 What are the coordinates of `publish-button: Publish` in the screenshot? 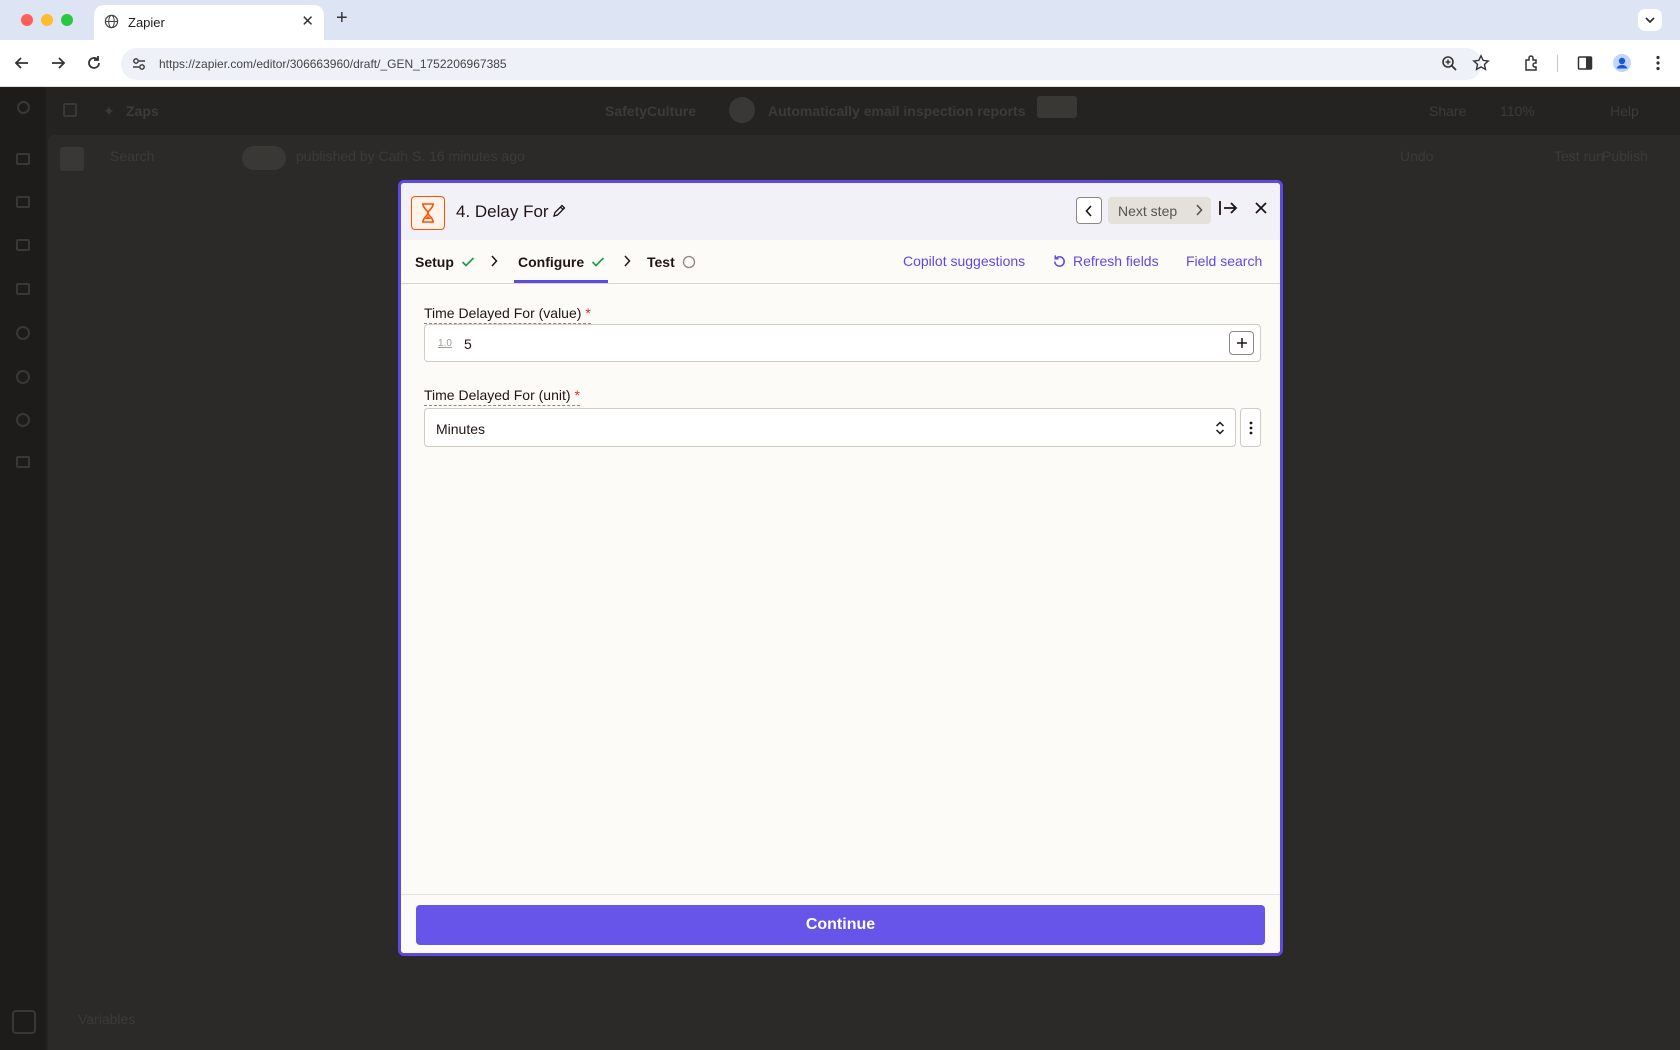 It's located at (1625, 156).